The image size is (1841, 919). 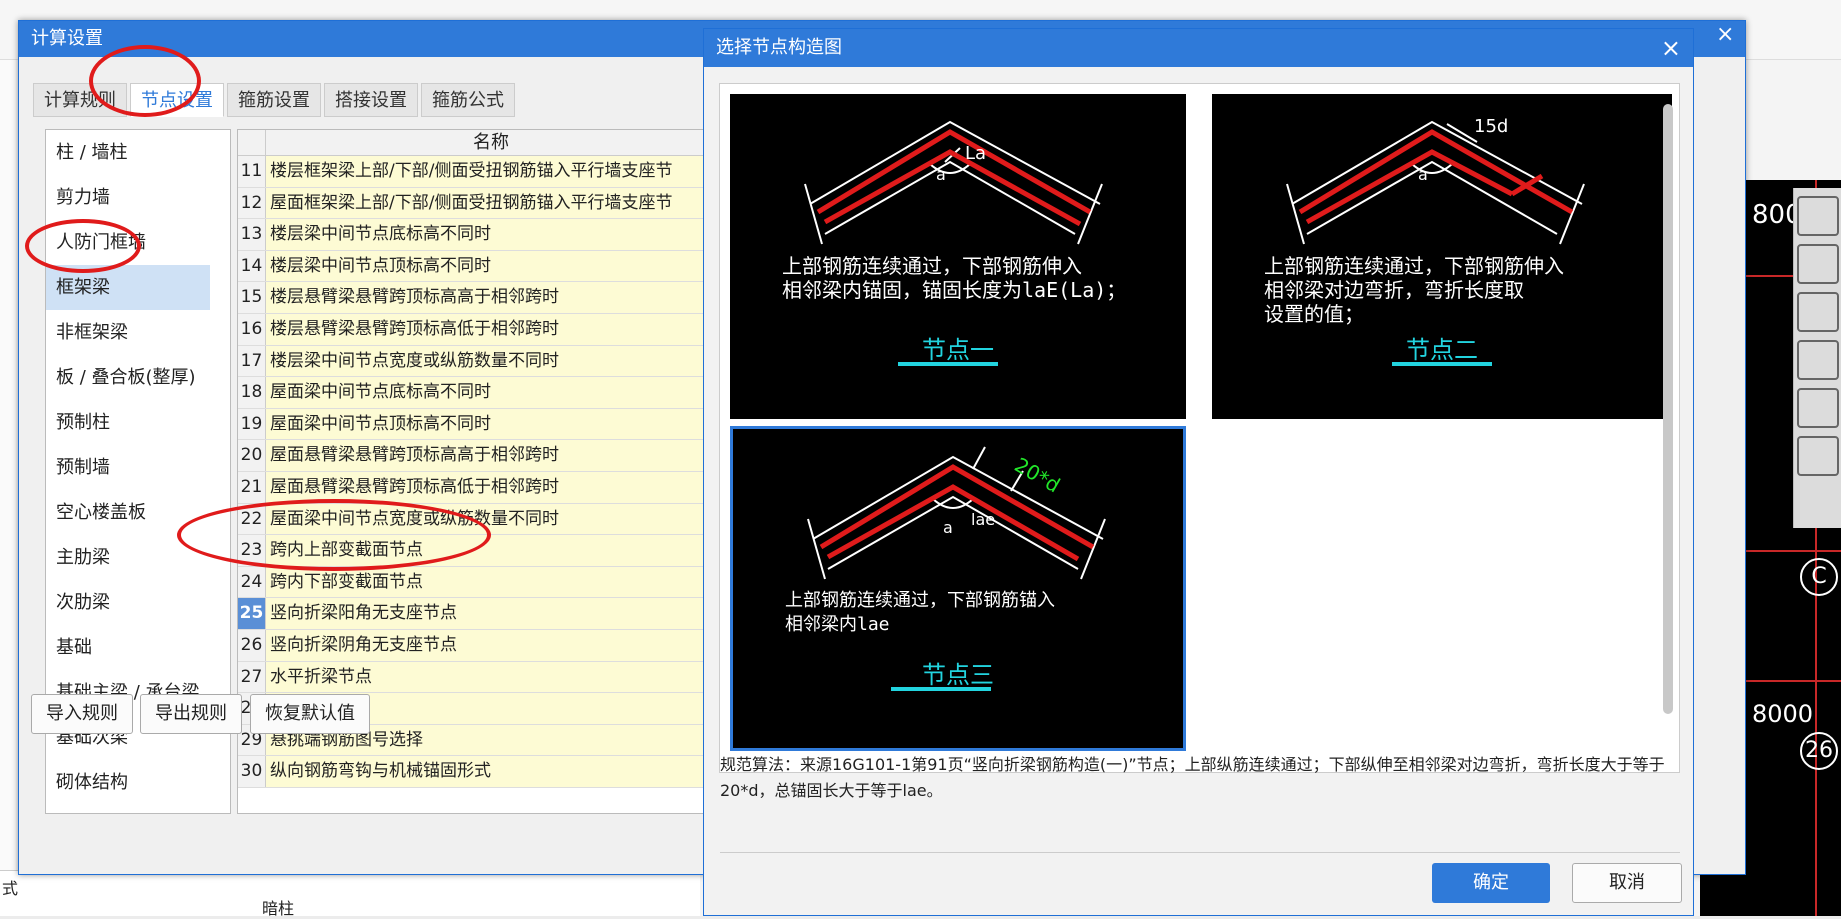 What do you see at coordinates (491, 266) in the screenshot?
I see `row-name: 楼层梁中间节点顶标高不同时` at bounding box center [491, 266].